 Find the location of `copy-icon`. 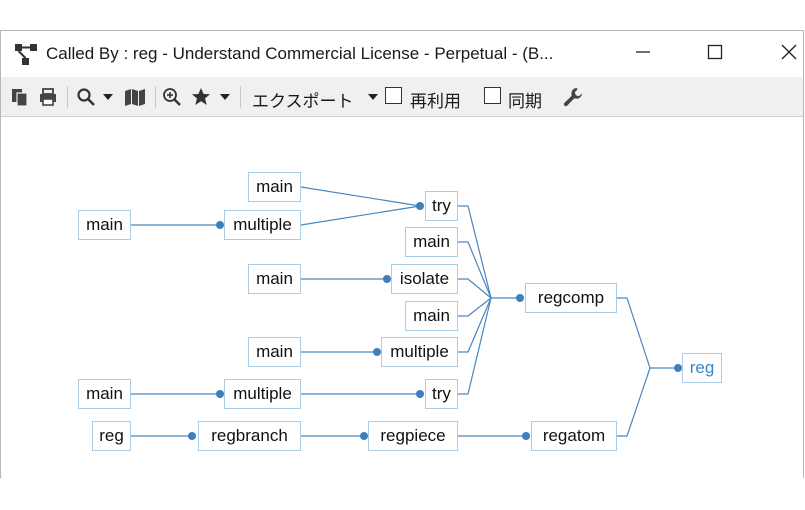

copy-icon is located at coordinates (20, 97).